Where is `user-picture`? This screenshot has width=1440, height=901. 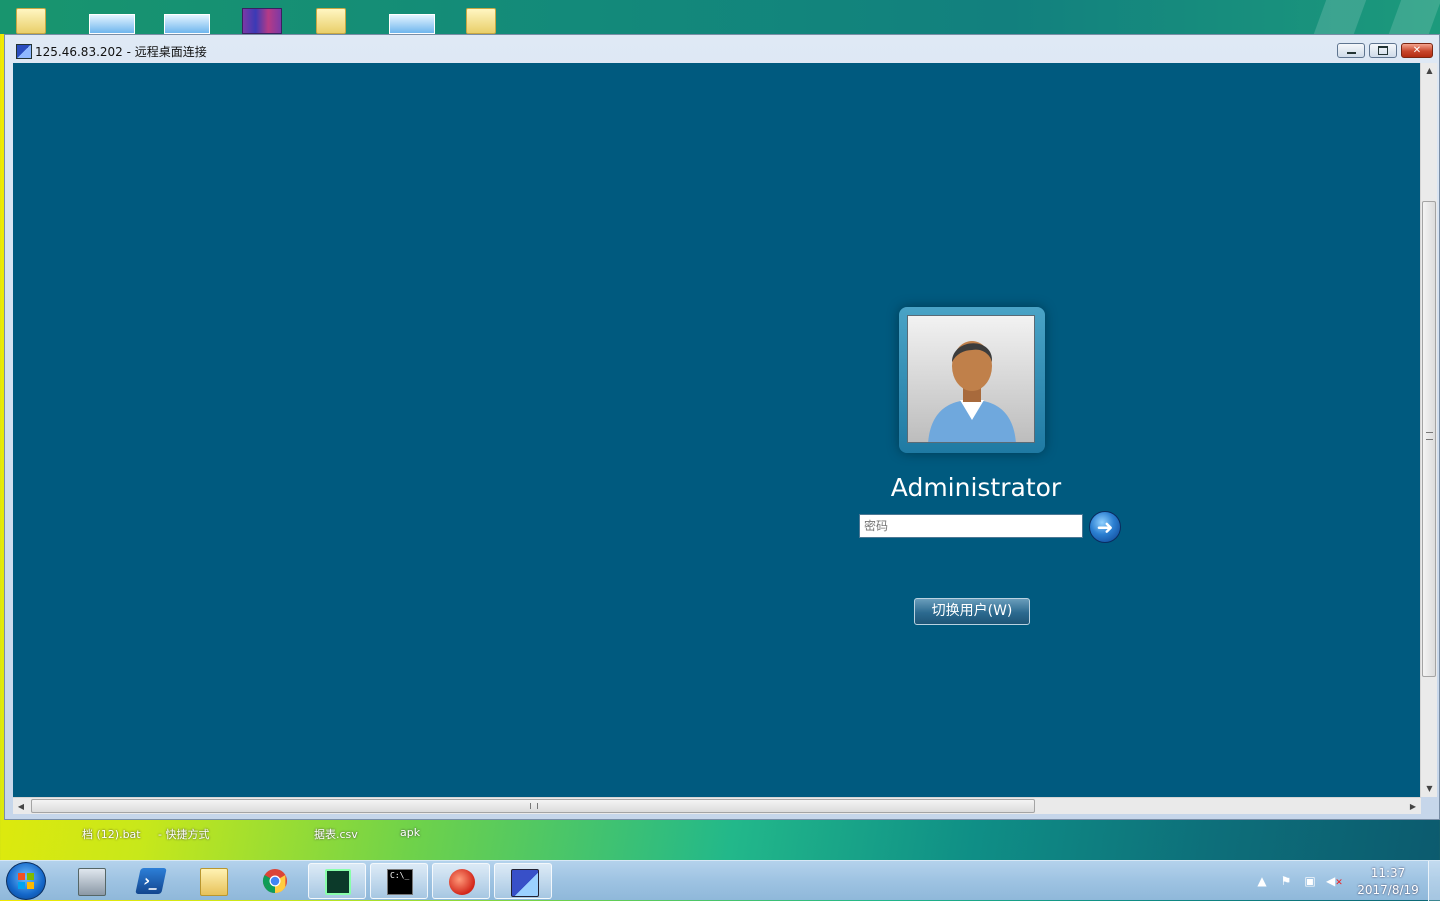
user-picture is located at coordinates (971, 379).